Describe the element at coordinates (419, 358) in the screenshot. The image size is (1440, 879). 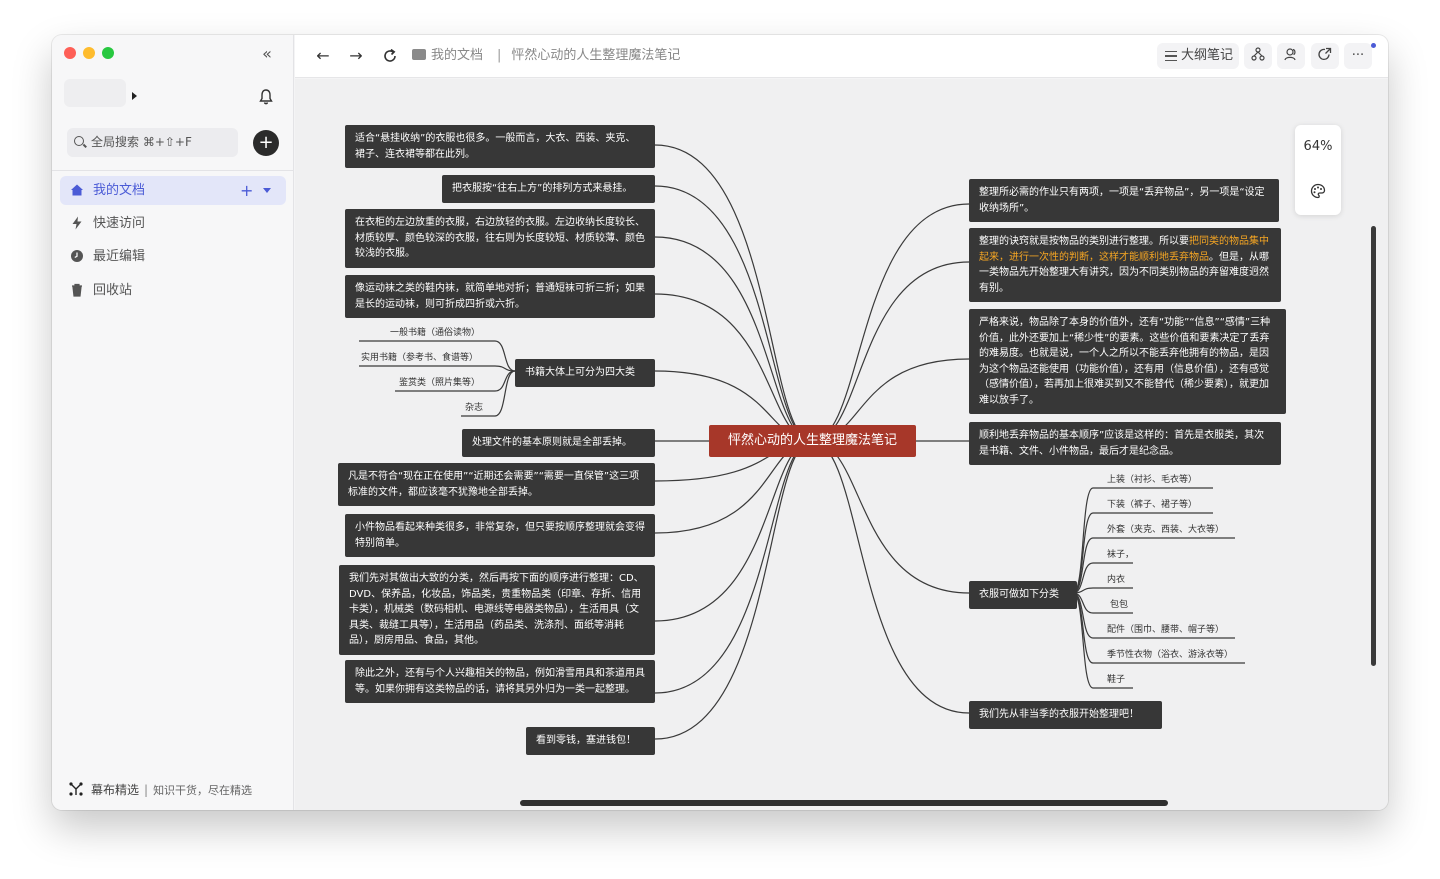
I see `mindmap-leaf: 实用书籍（参考书、食谱等）` at that location.